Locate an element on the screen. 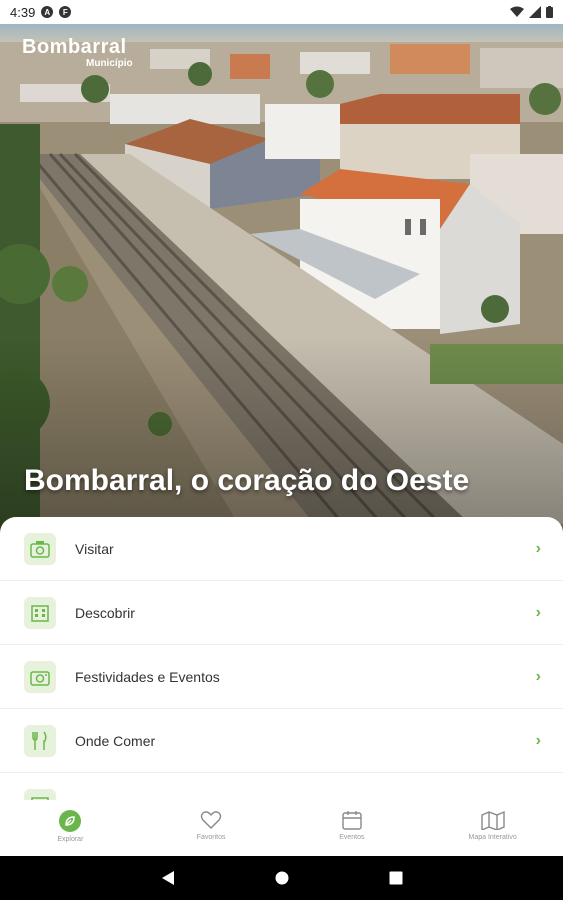  recents-icon is located at coordinates (396, 878).